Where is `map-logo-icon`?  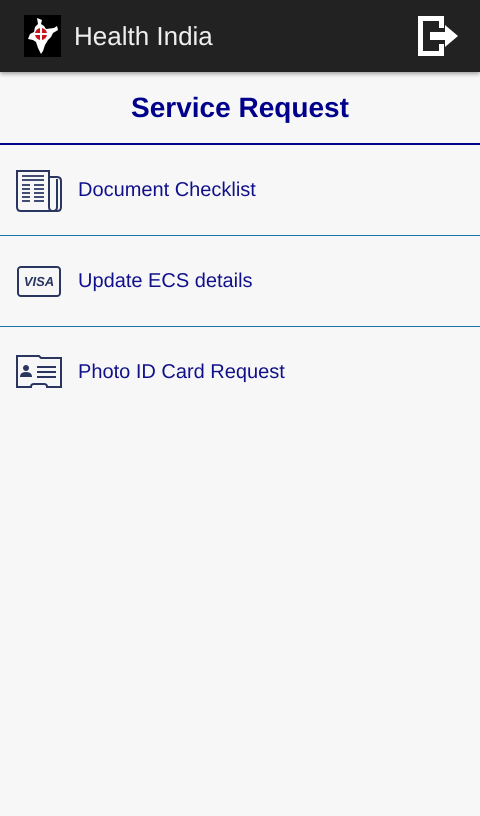 map-logo-icon is located at coordinates (42, 36).